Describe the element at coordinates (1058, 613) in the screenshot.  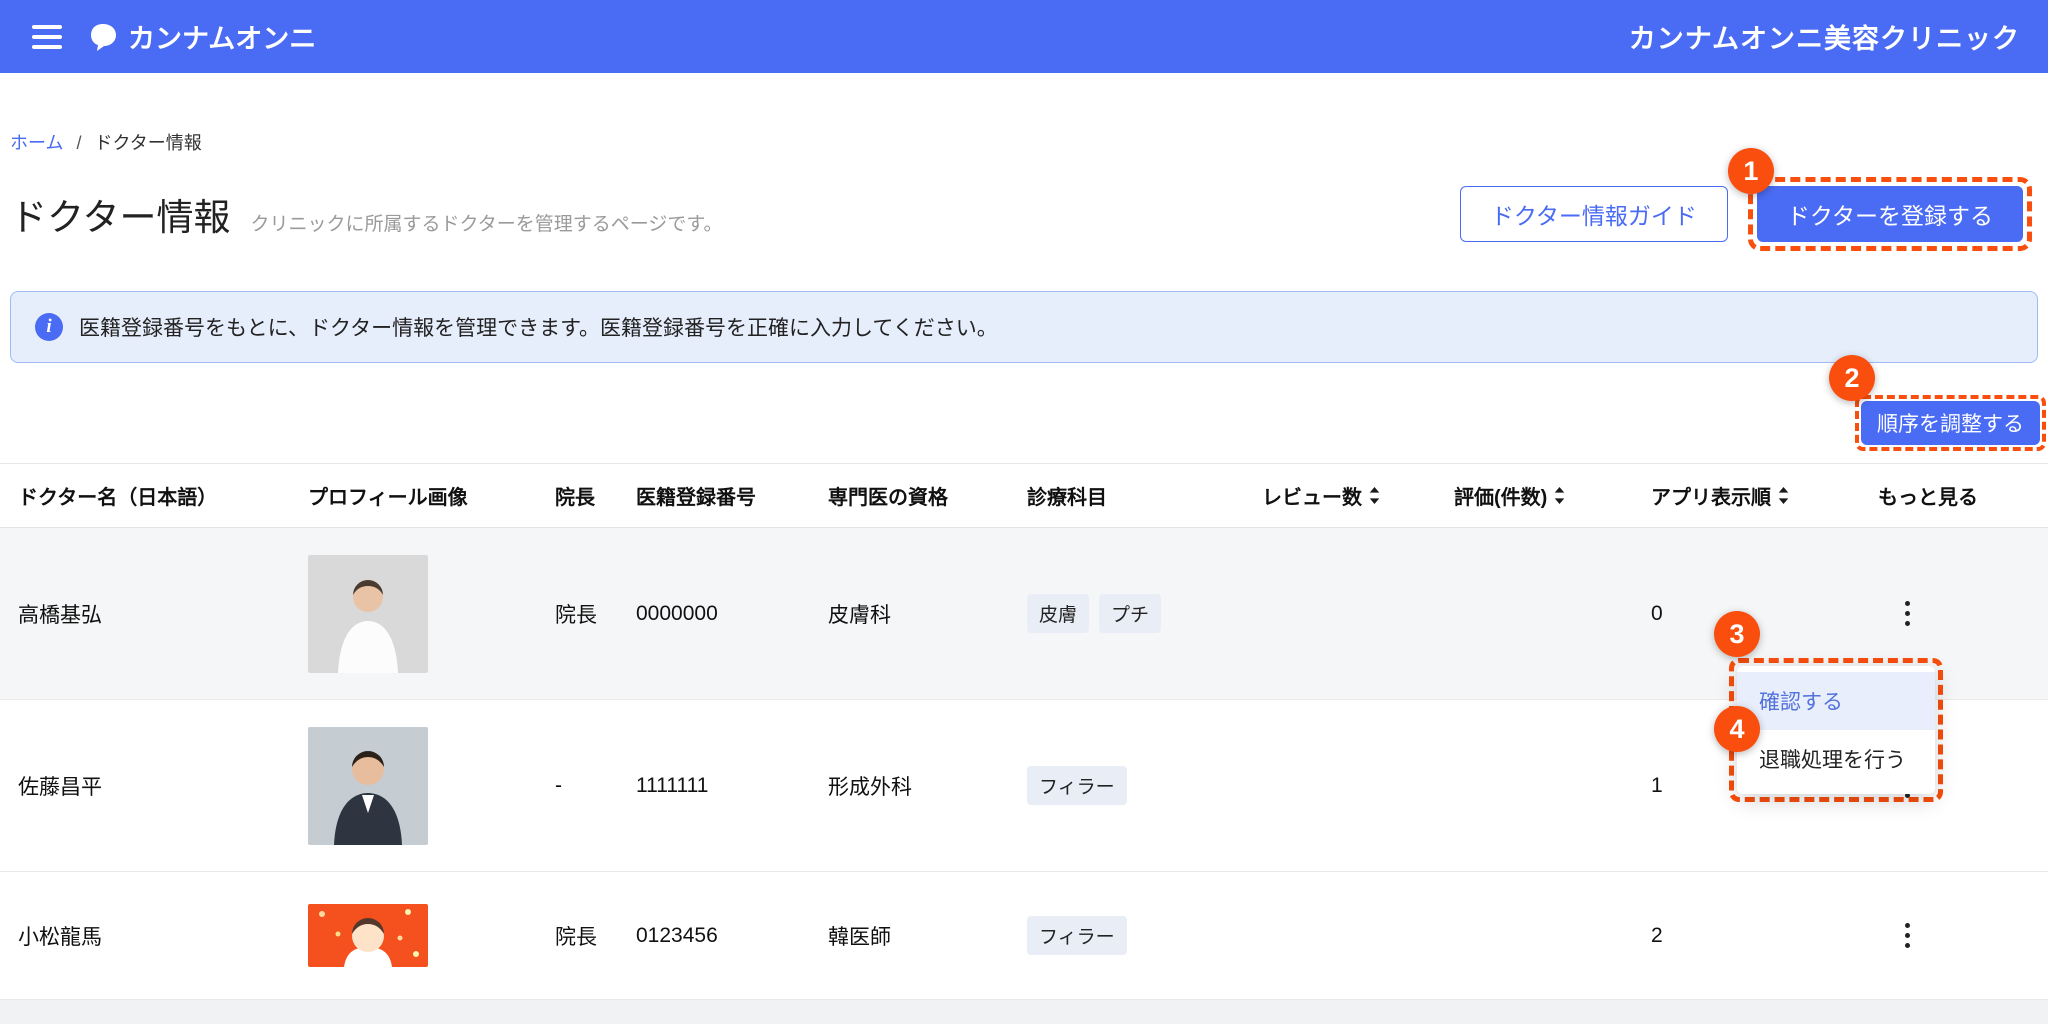
I see `department-chip: 皮膚` at that location.